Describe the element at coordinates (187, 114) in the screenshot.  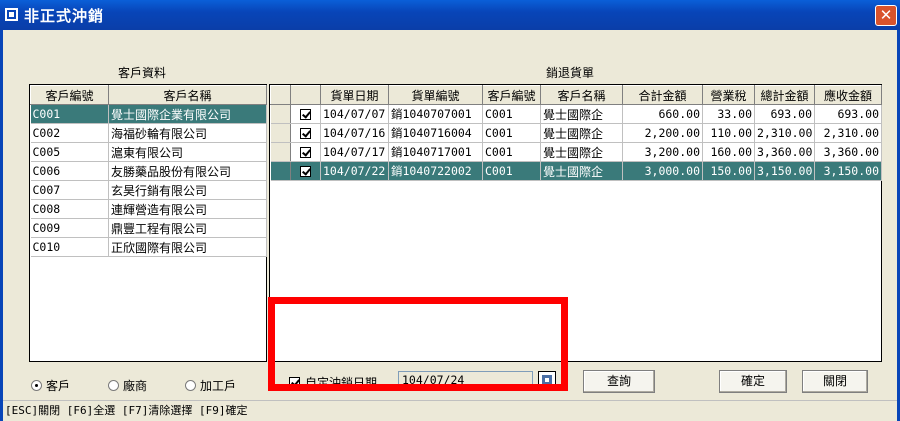
I see `customer-name-cell: 覺士國際企業有限公司` at that location.